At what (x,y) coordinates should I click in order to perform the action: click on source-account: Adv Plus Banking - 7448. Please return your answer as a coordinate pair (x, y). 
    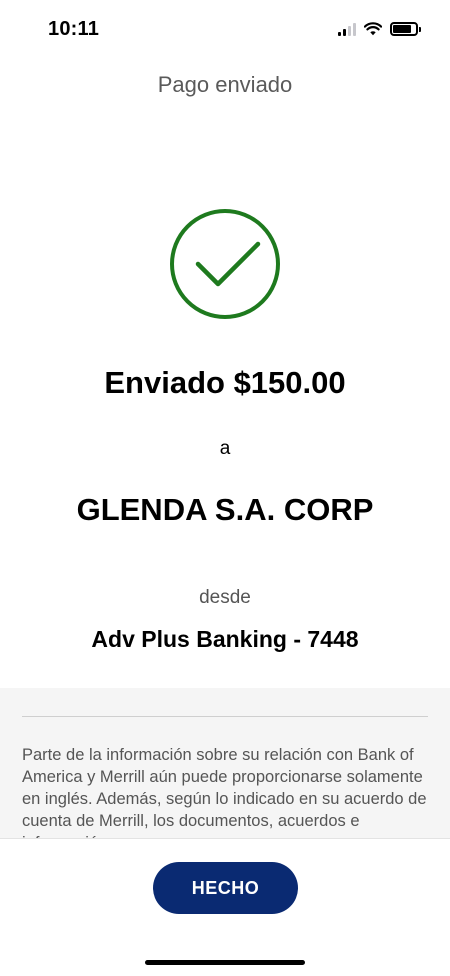
    Looking at the image, I should click on (225, 639).